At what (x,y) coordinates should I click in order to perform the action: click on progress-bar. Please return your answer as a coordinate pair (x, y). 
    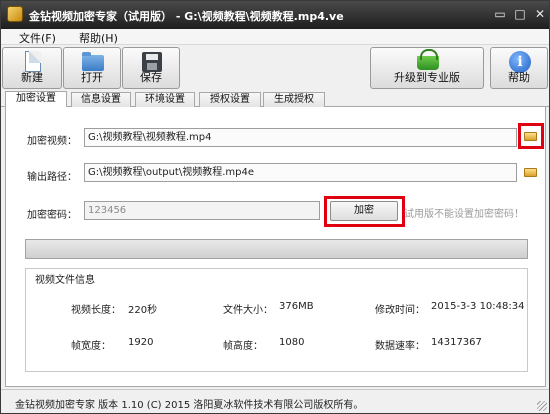
    Looking at the image, I should click on (276, 249).